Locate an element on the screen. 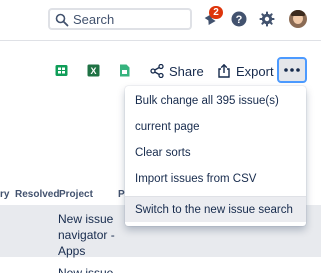 This screenshot has height=273, width=321. more-options-icon is located at coordinates (292, 70).